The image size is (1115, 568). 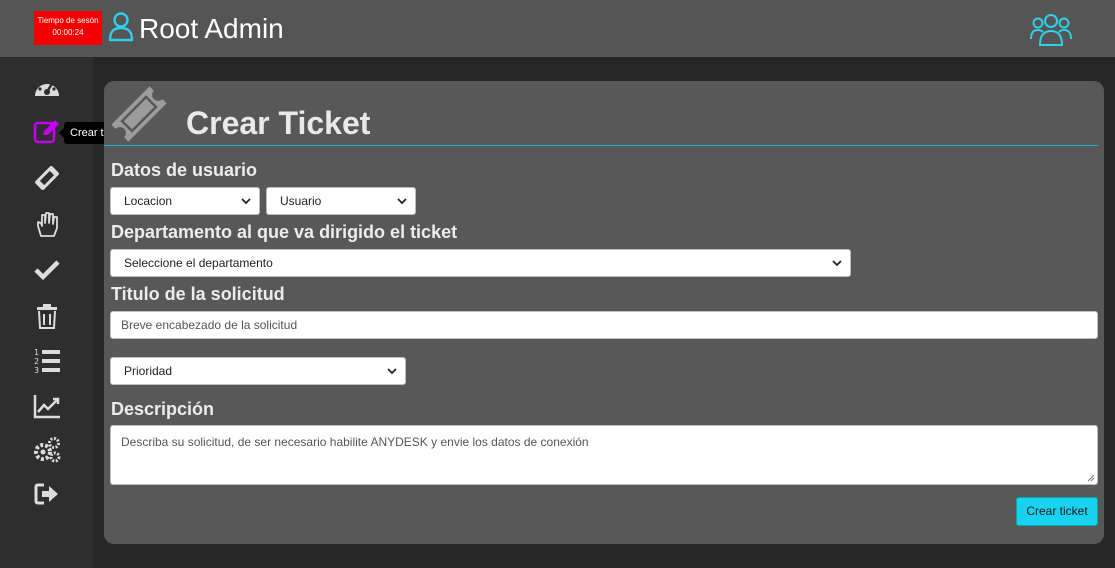 I want to click on sidebar-item-create-ticket, so click(x=47, y=132).